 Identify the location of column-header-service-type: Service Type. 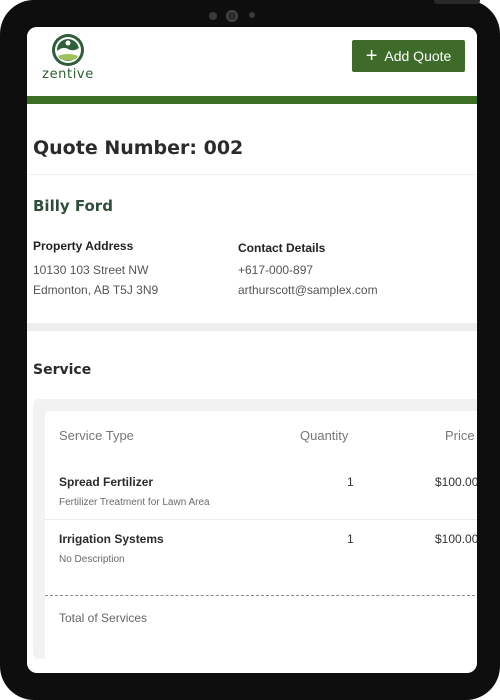
(96, 435).